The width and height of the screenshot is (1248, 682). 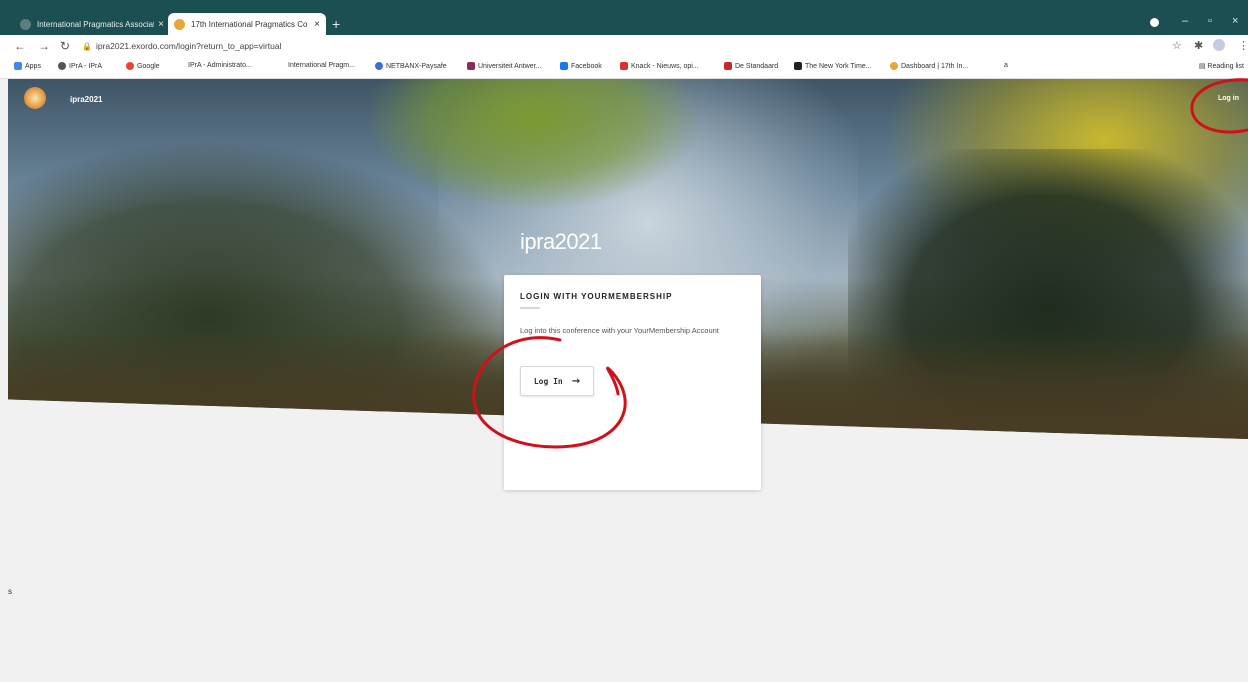 I want to click on new-tab-button: +, so click(x=336, y=24).